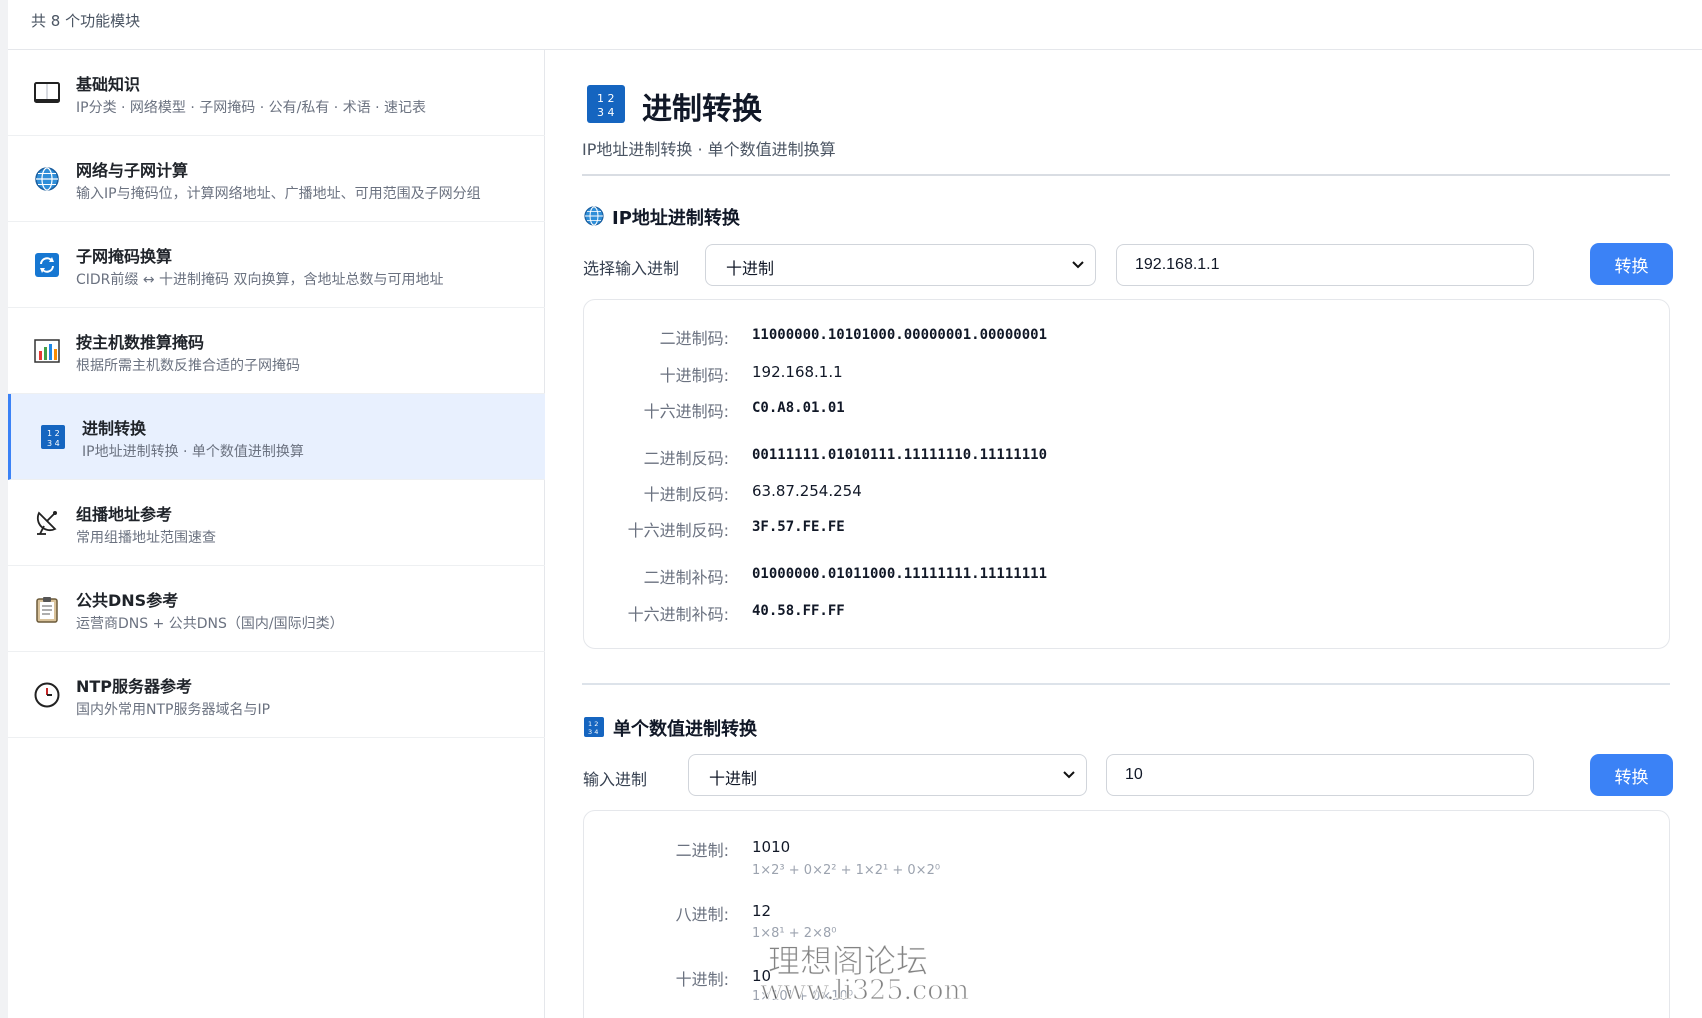  I want to click on result-value: C0.A8.01.01, so click(798, 408).